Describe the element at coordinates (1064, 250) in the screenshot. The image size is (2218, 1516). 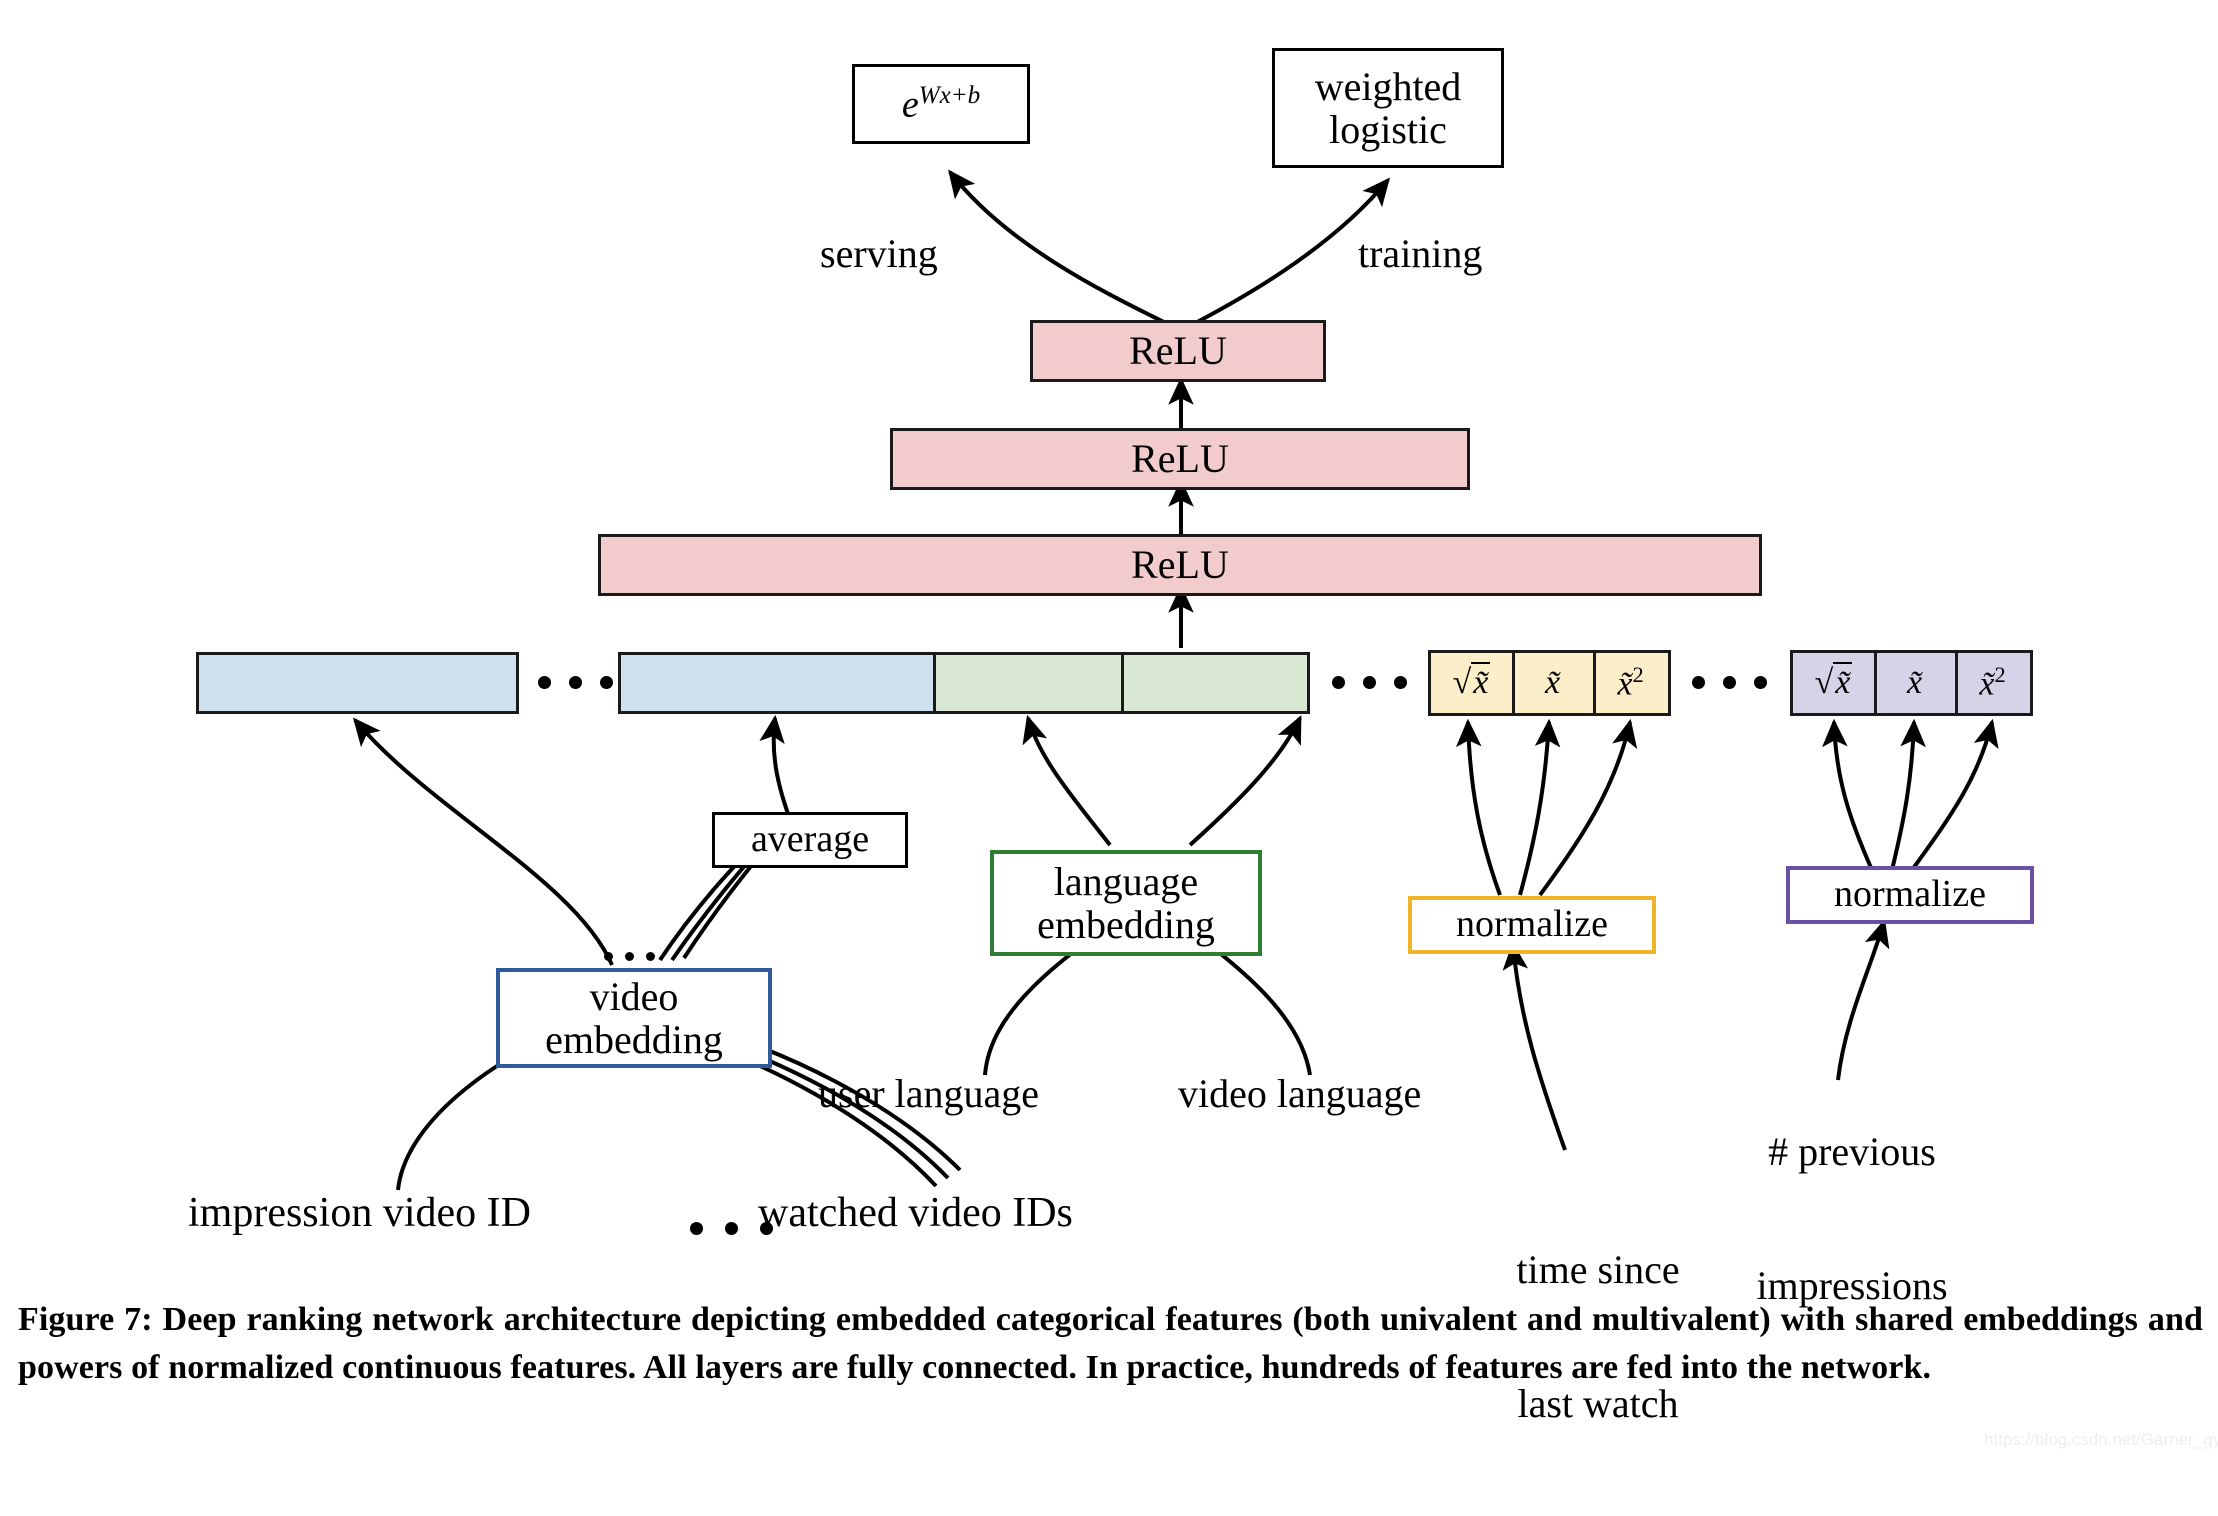
I see `edge-relu-to-serving` at that location.